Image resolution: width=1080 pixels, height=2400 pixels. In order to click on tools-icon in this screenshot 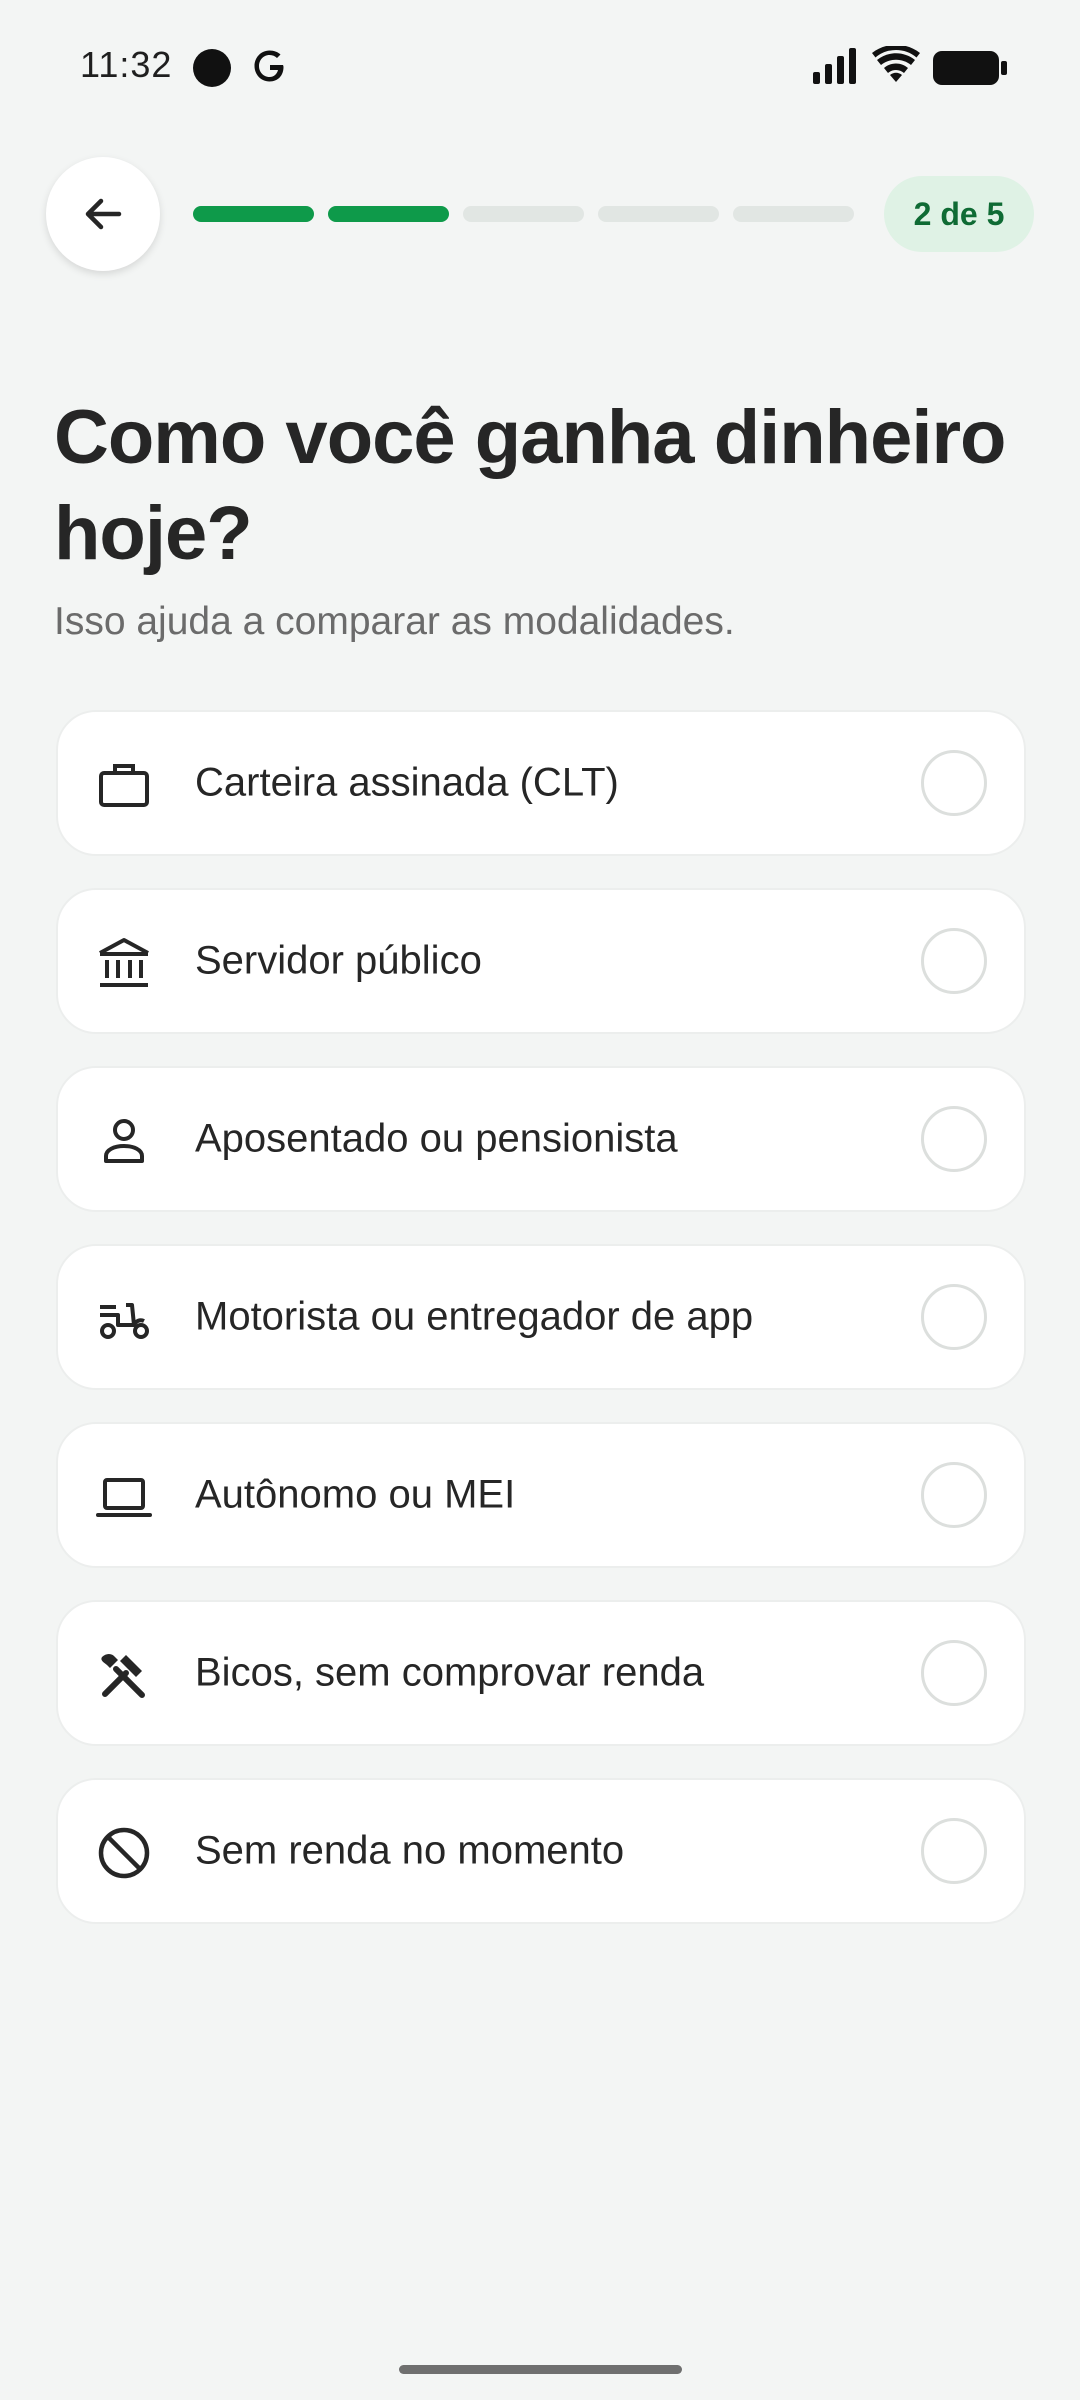, I will do `click(123, 1676)`.